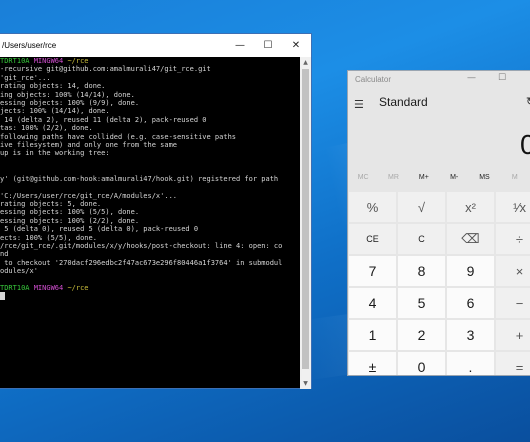  I want to click on digit-5-key: 5, so click(421, 303).